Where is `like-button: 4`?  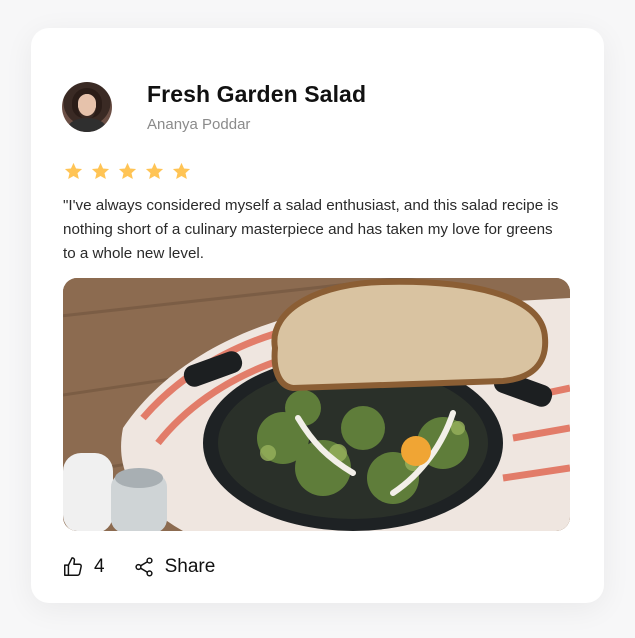
like-button: 4 is located at coordinates (83, 567).